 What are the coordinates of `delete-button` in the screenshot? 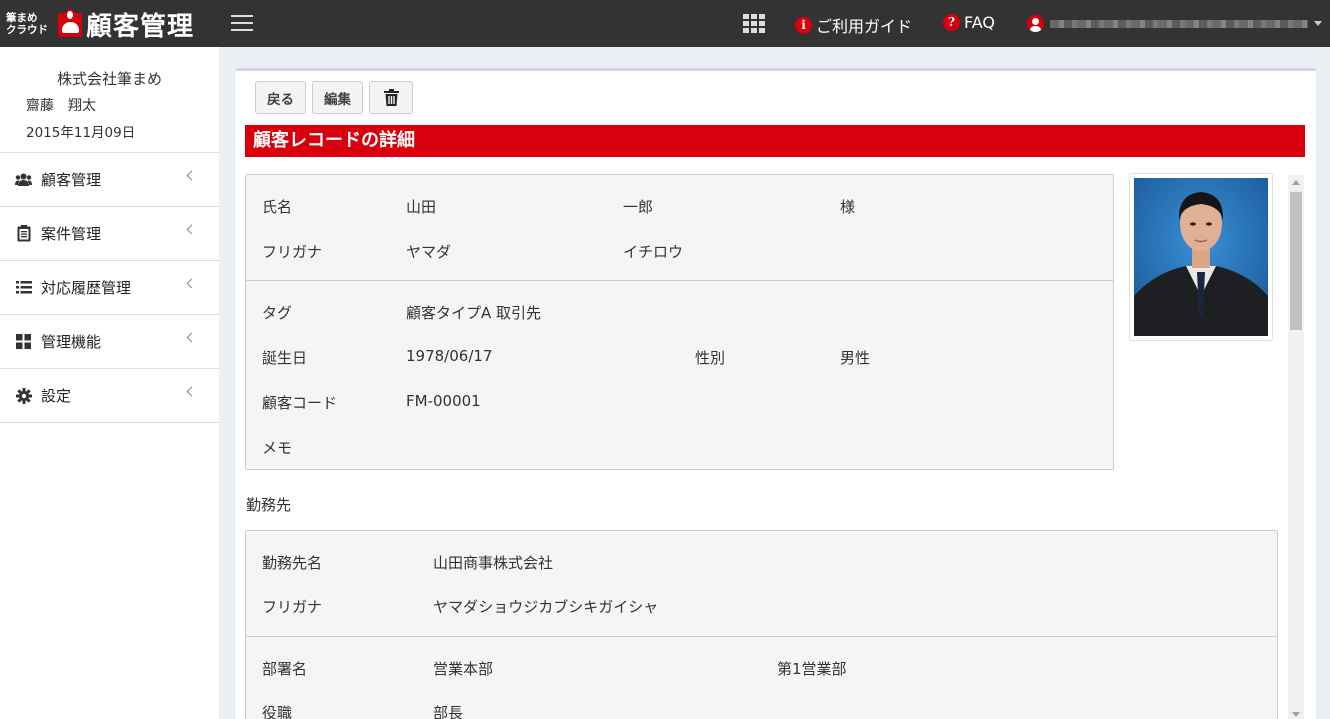 It's located at (391, 97).